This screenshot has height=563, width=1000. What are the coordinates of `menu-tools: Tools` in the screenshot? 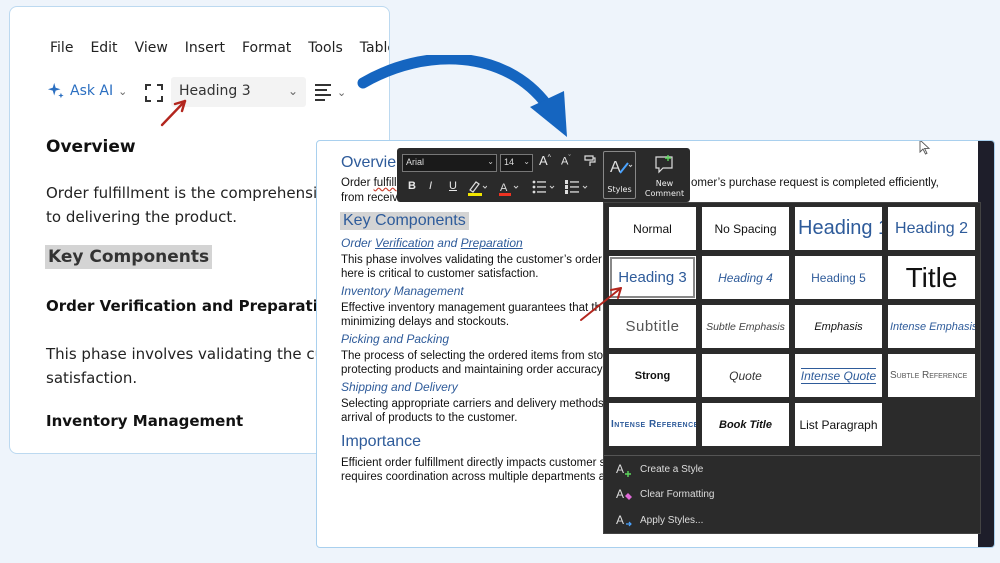 It's located at (325, 48).